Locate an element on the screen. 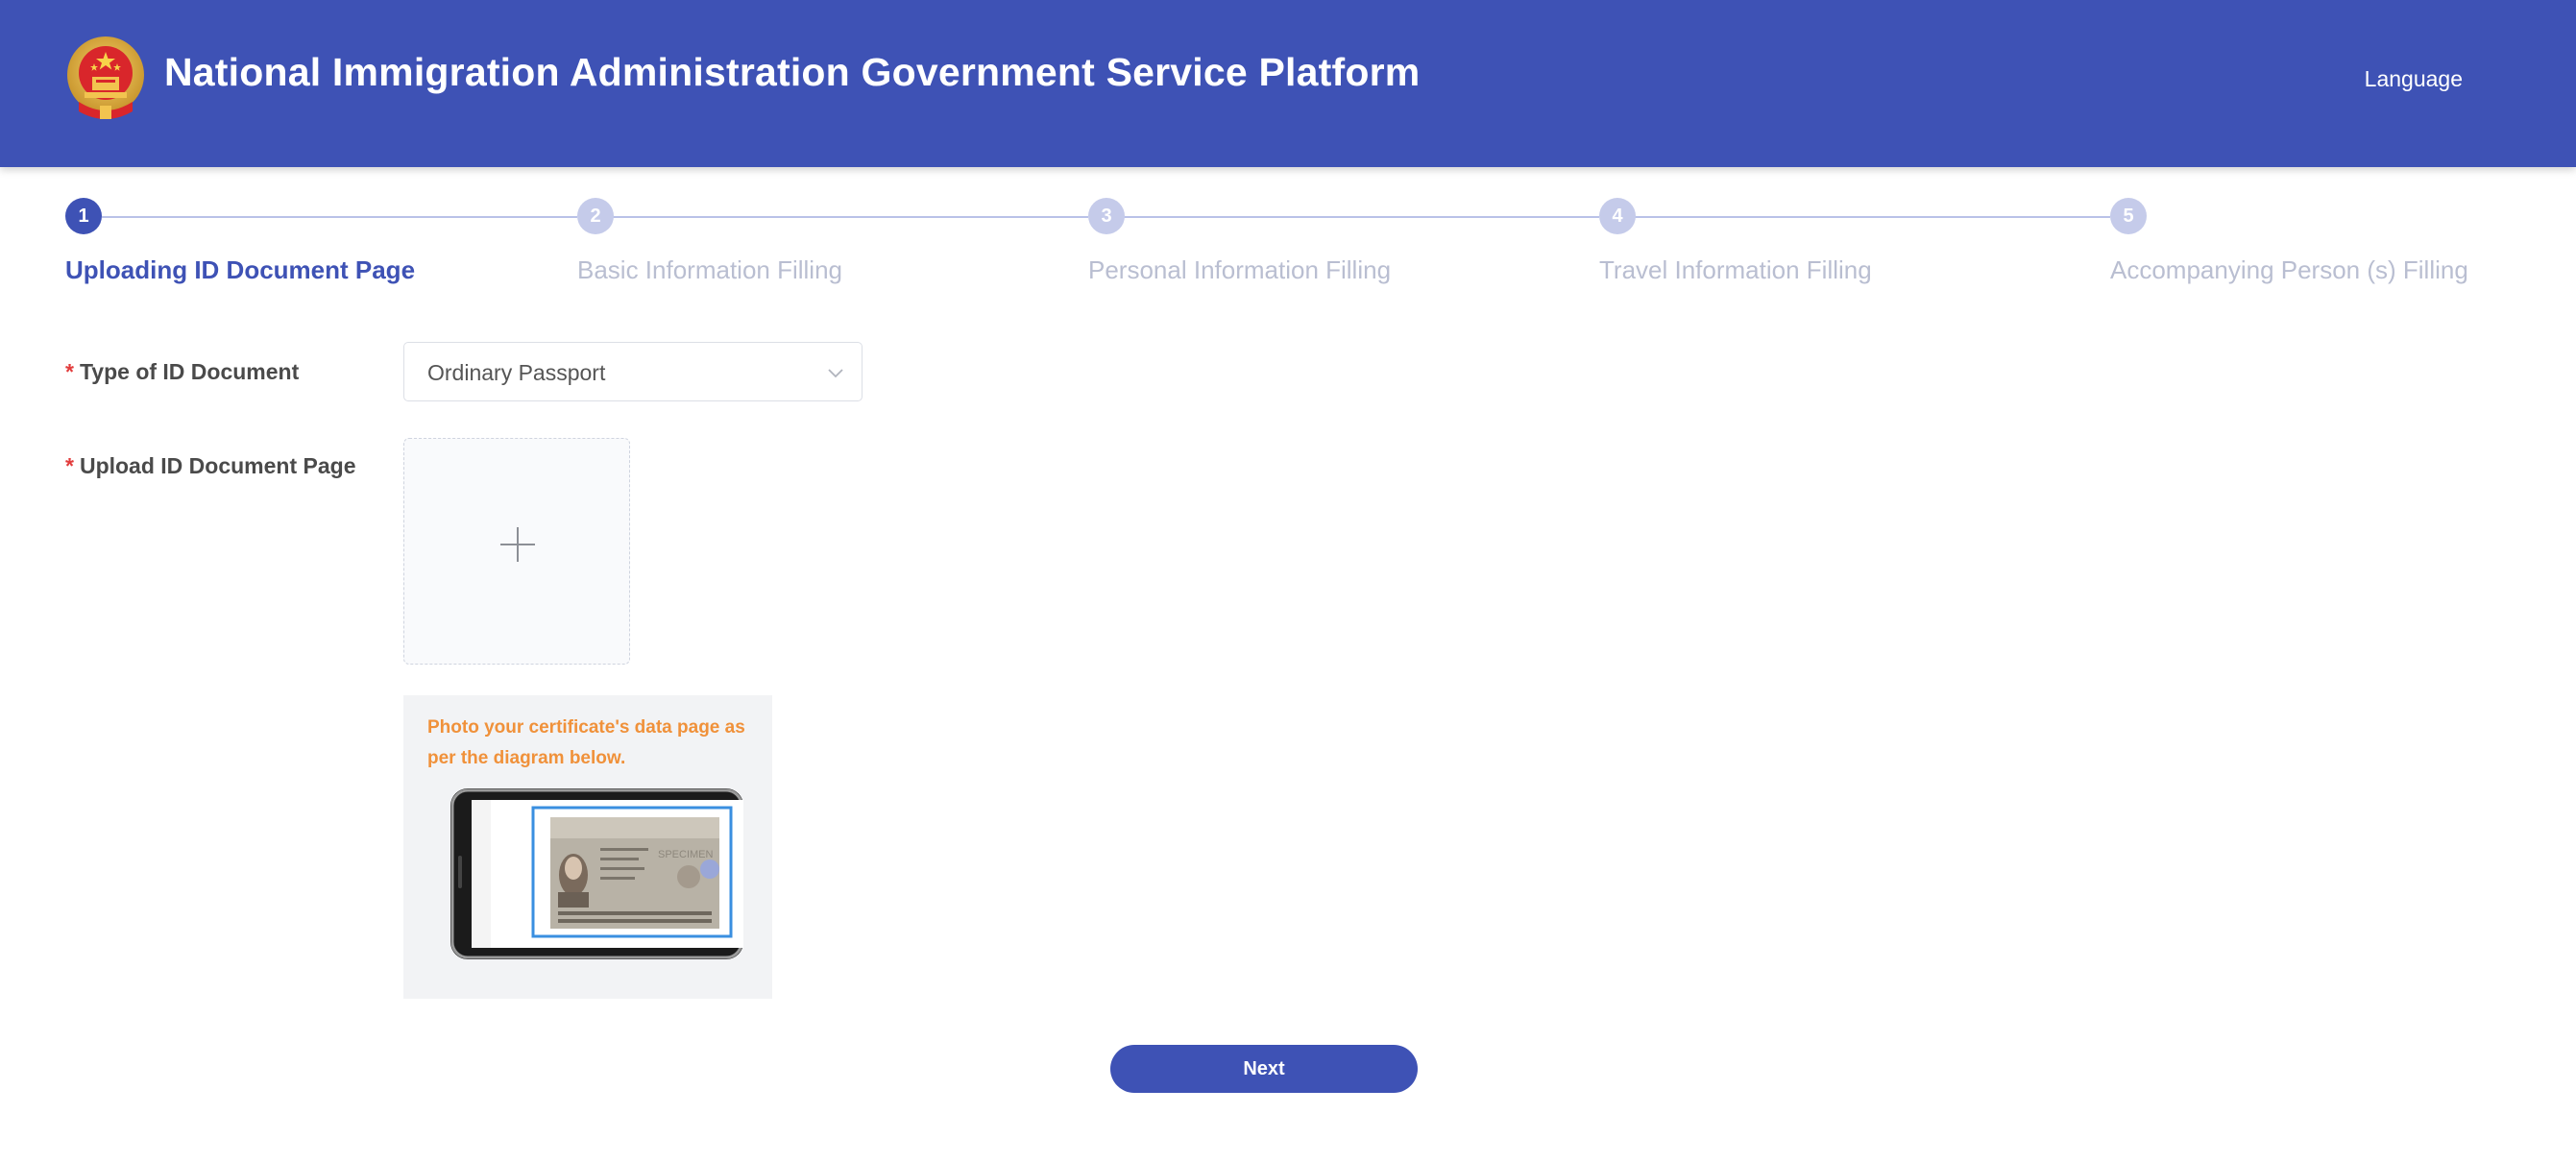 This screenshot has height=1162, width=2576. upload-label: * Upload ID Document Page is located at coordinates (210, 466).